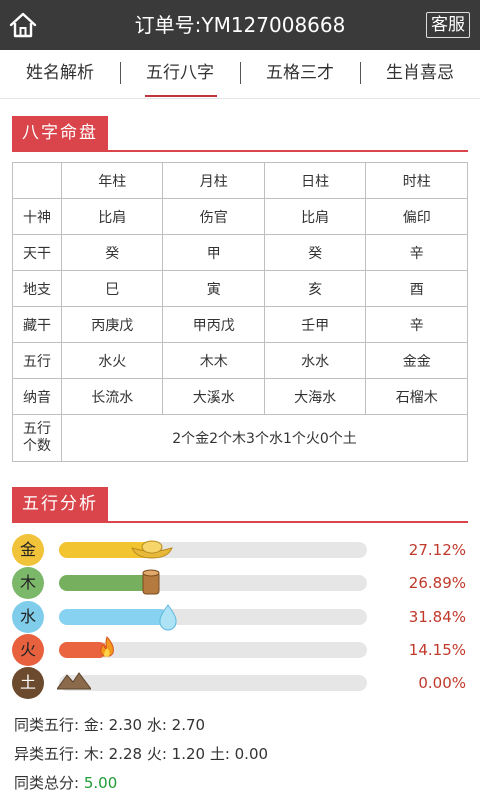 This screenshot has width=480, height=800. Describe the element at coordinates (213, 288) in the screenshot. I see `table-cell: 寅` at that location.